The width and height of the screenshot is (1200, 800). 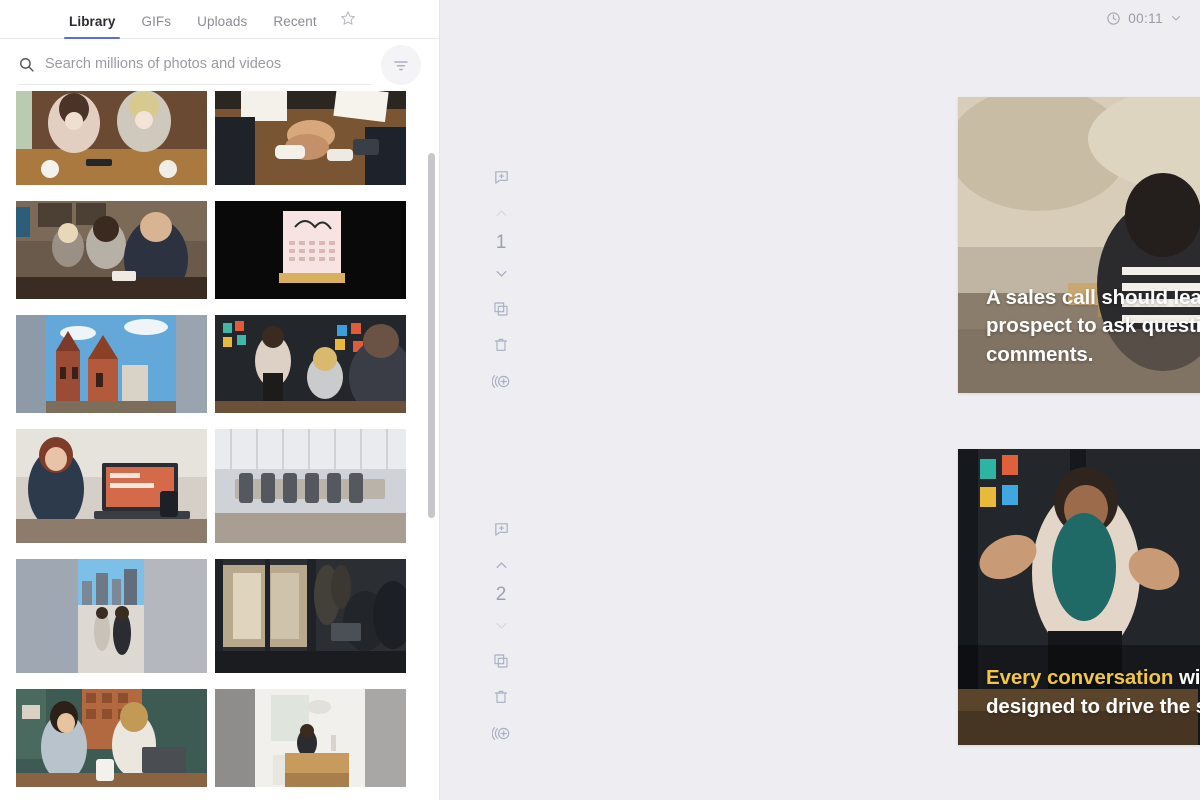 I want to click on tab-gifs: GIFs, so click(x=156, y=26).